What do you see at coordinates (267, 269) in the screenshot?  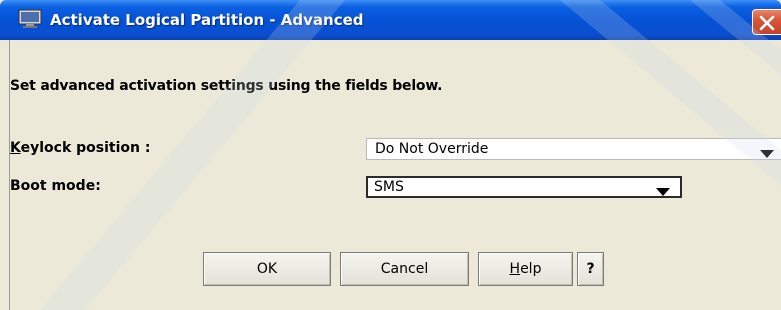 I see `ok-button: OK` at bounding box center [267, 269].